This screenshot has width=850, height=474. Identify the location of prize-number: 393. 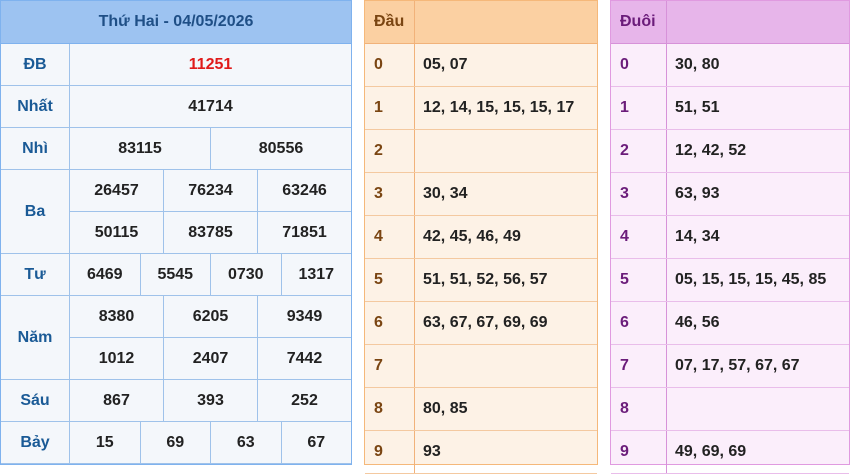
(210, 400).